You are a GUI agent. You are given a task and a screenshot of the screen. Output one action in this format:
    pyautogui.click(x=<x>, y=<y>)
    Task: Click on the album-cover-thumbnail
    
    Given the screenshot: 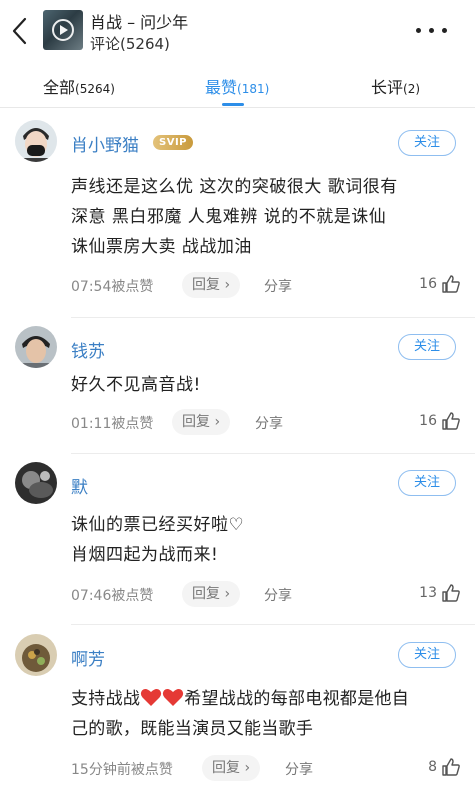 What is the action you would take?
    pyautogui.click(x=63, y=30)
    